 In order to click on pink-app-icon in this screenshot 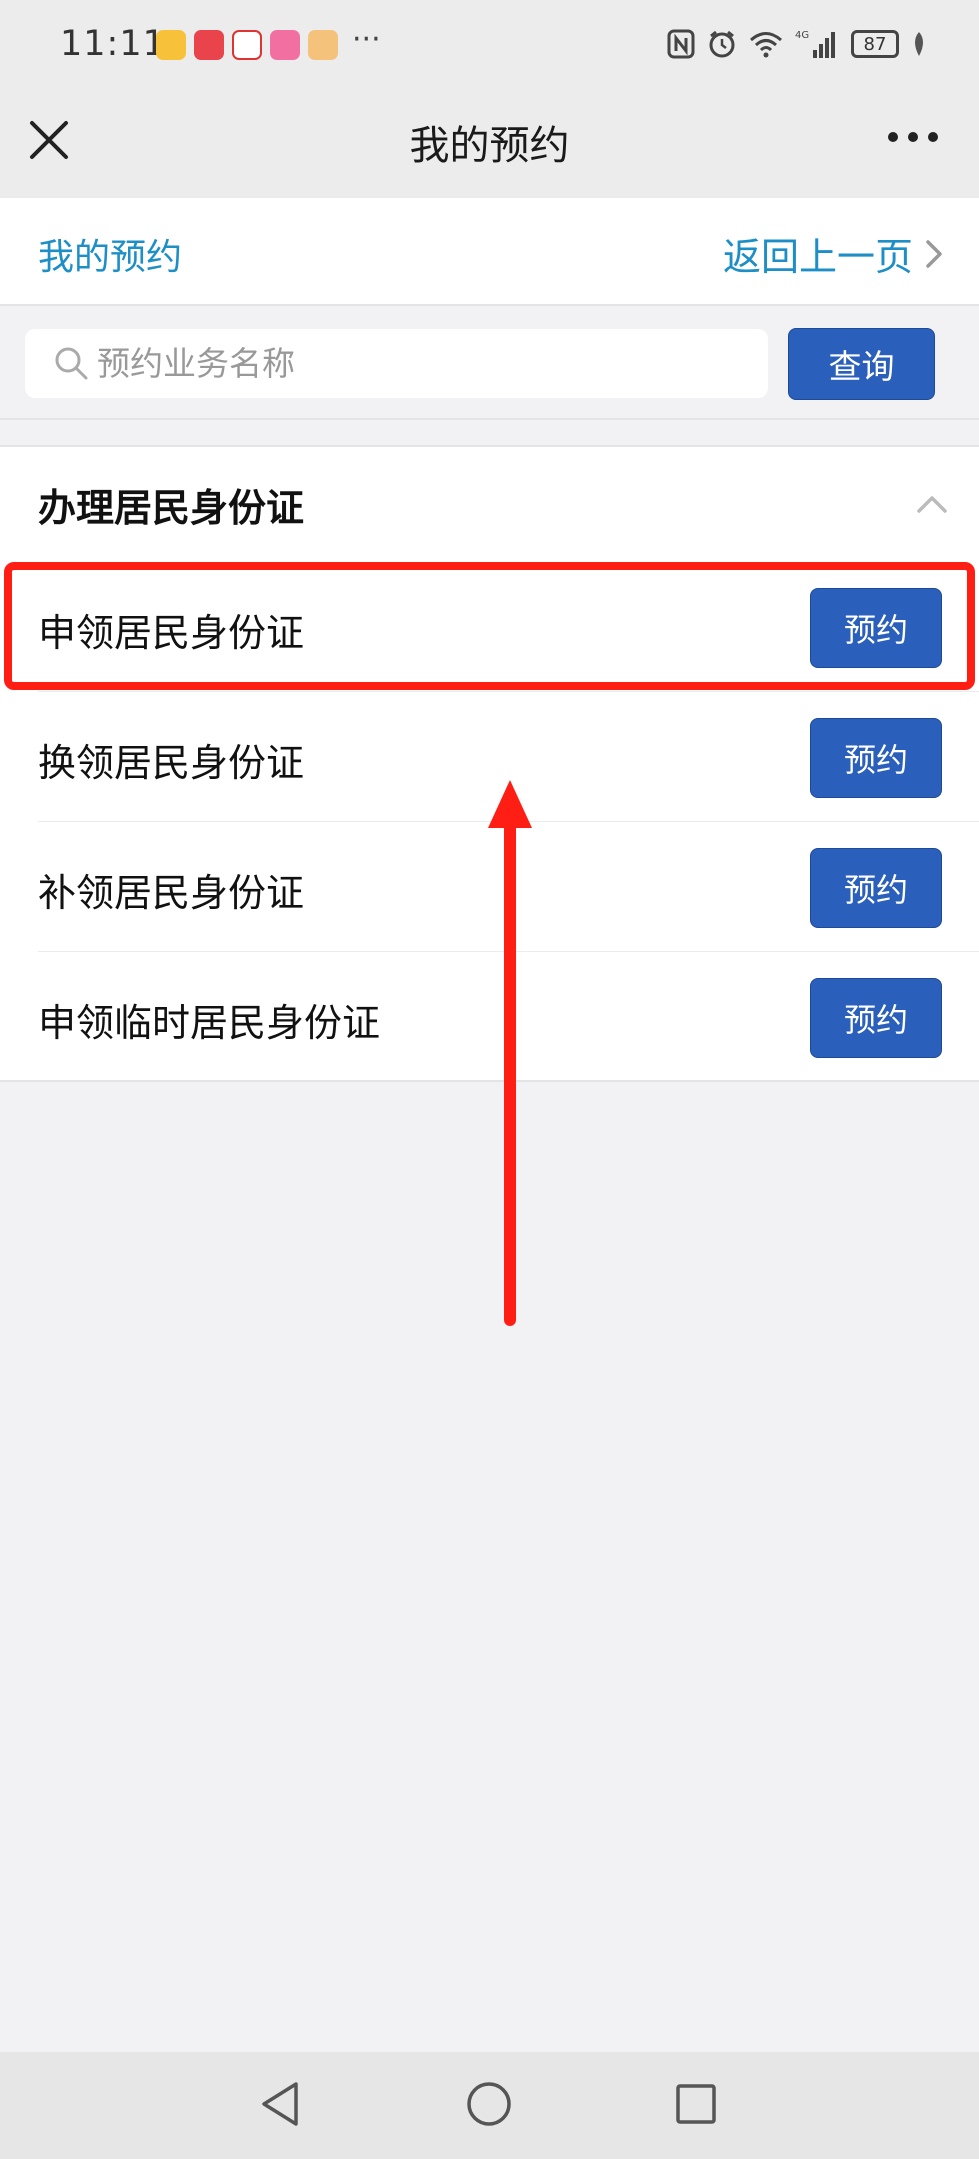, I will do `click(285, 45)`.